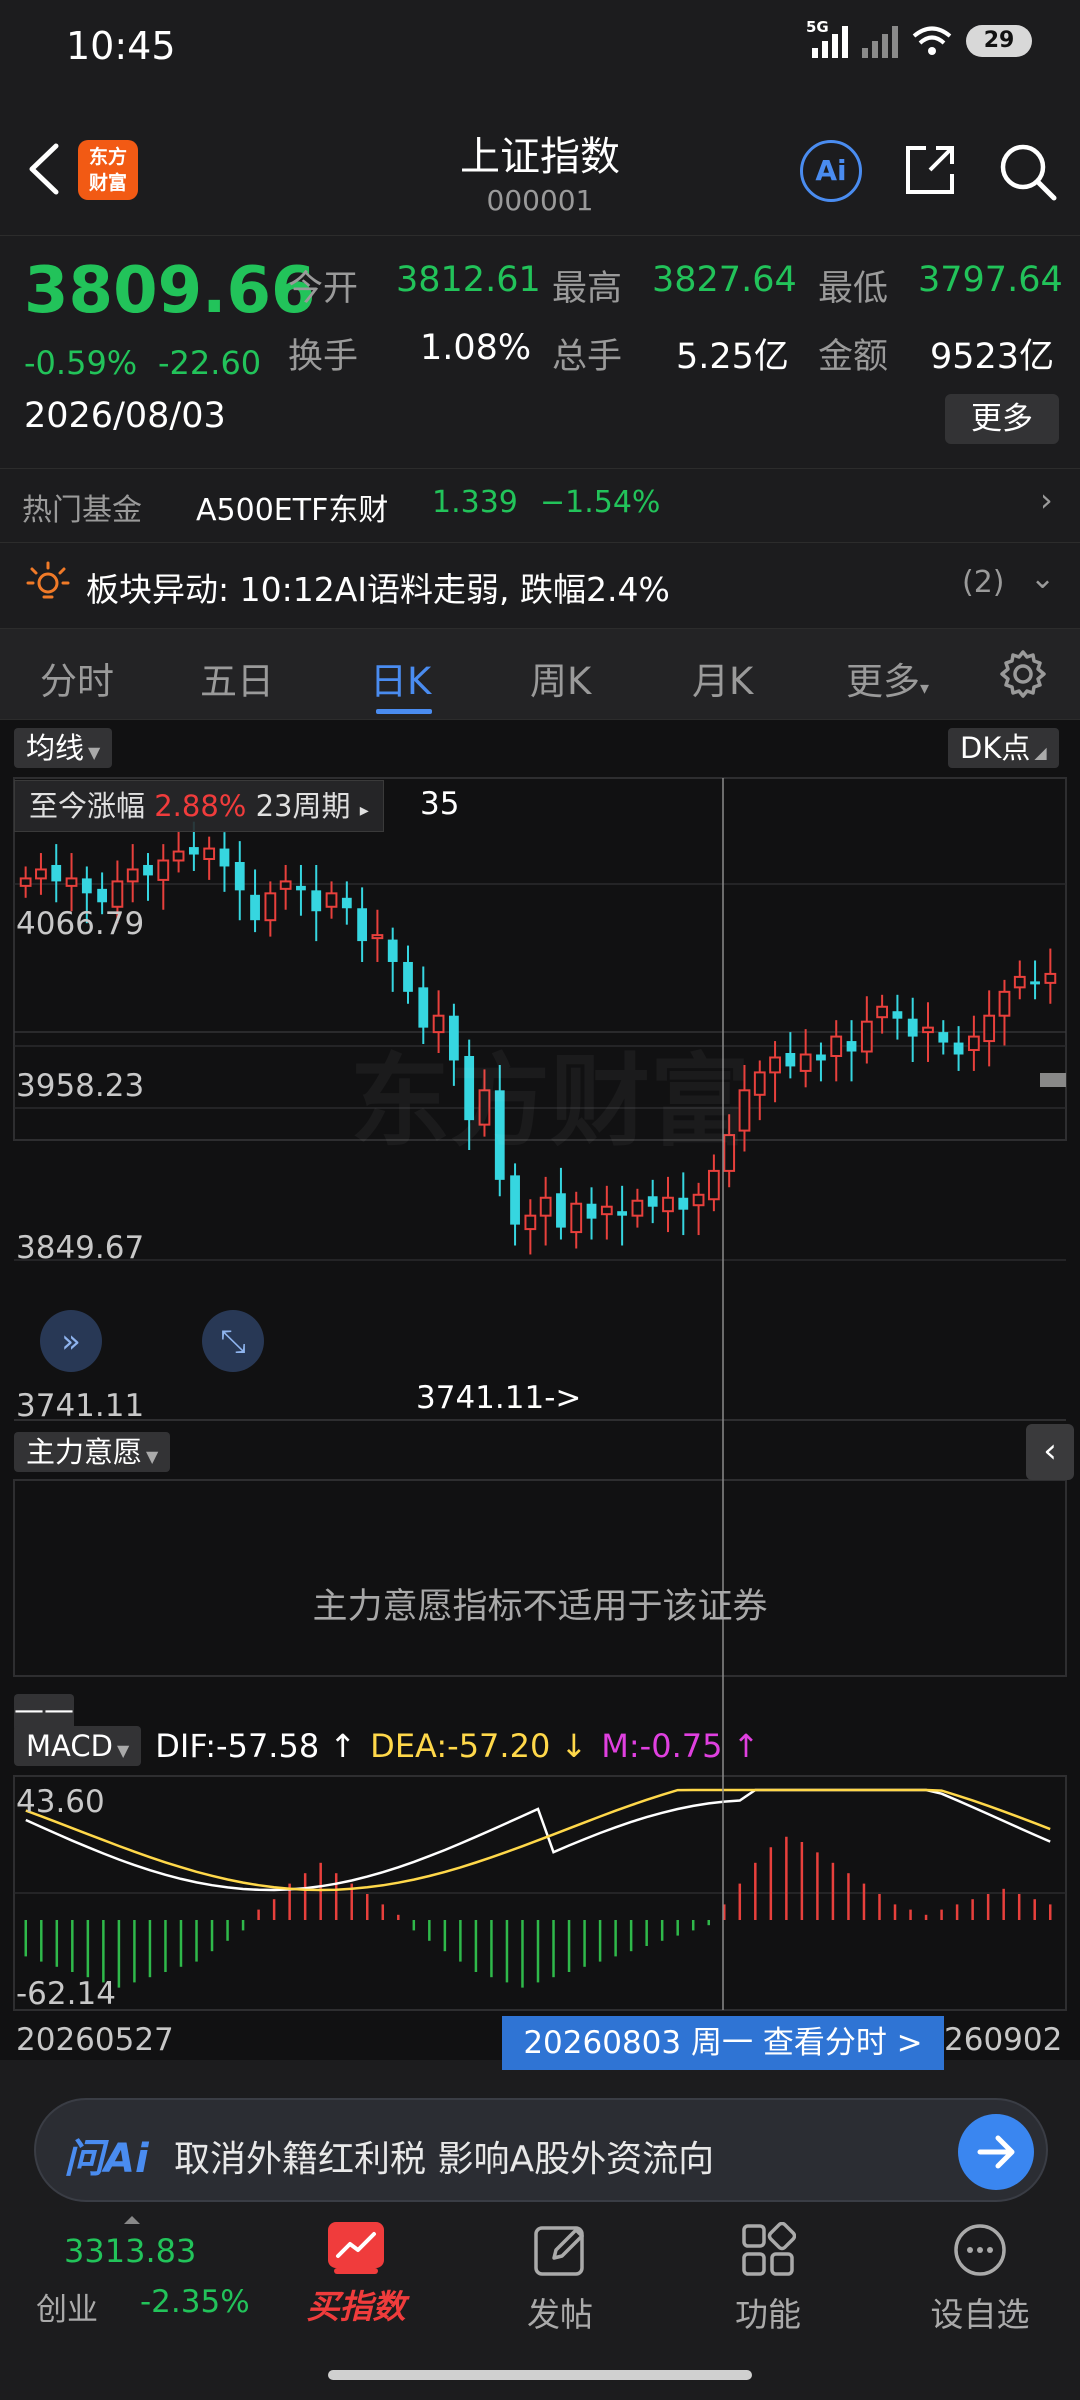 Image resolution: width=1080 pixels, height=2400 pixels. I want to click on lightbulb-icon, so click(48, 580).